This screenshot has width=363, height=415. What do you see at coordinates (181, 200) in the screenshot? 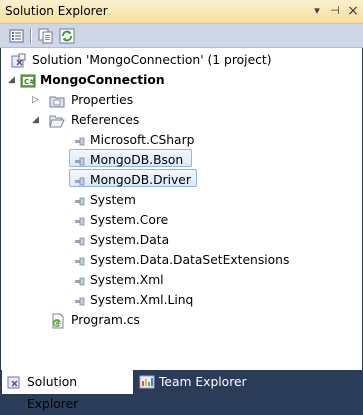
I see `reference-item: System` at bounding box center [181, 200].